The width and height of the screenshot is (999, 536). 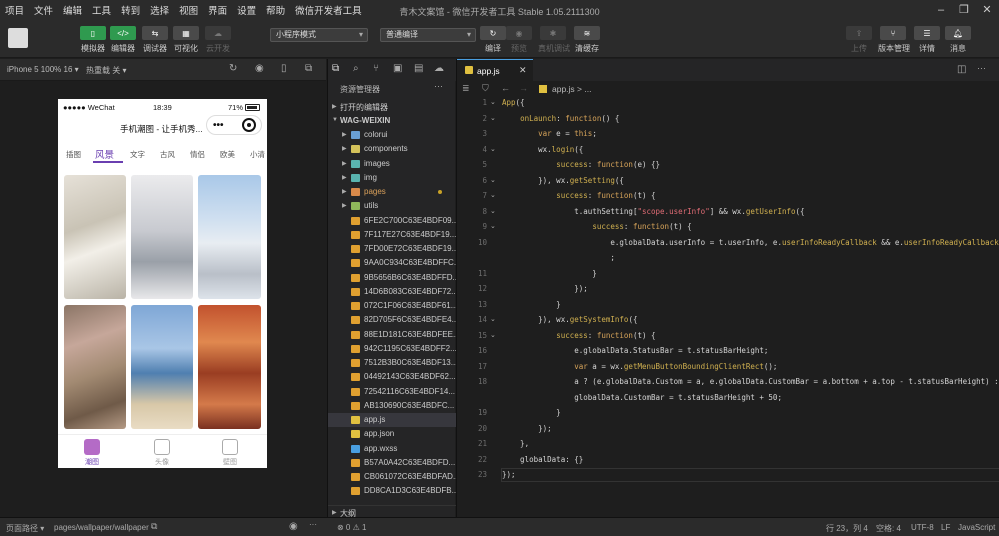 I want to click on category-tab: 小清, so click(x=257, y=154).